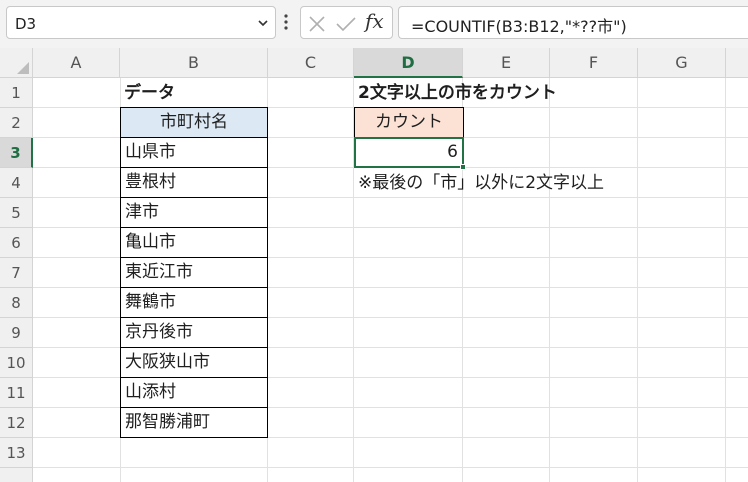 Image resolution: width=748 pixels, height=482 pixels. I want to click on table-cell: 豊根村, so click(194, 182).